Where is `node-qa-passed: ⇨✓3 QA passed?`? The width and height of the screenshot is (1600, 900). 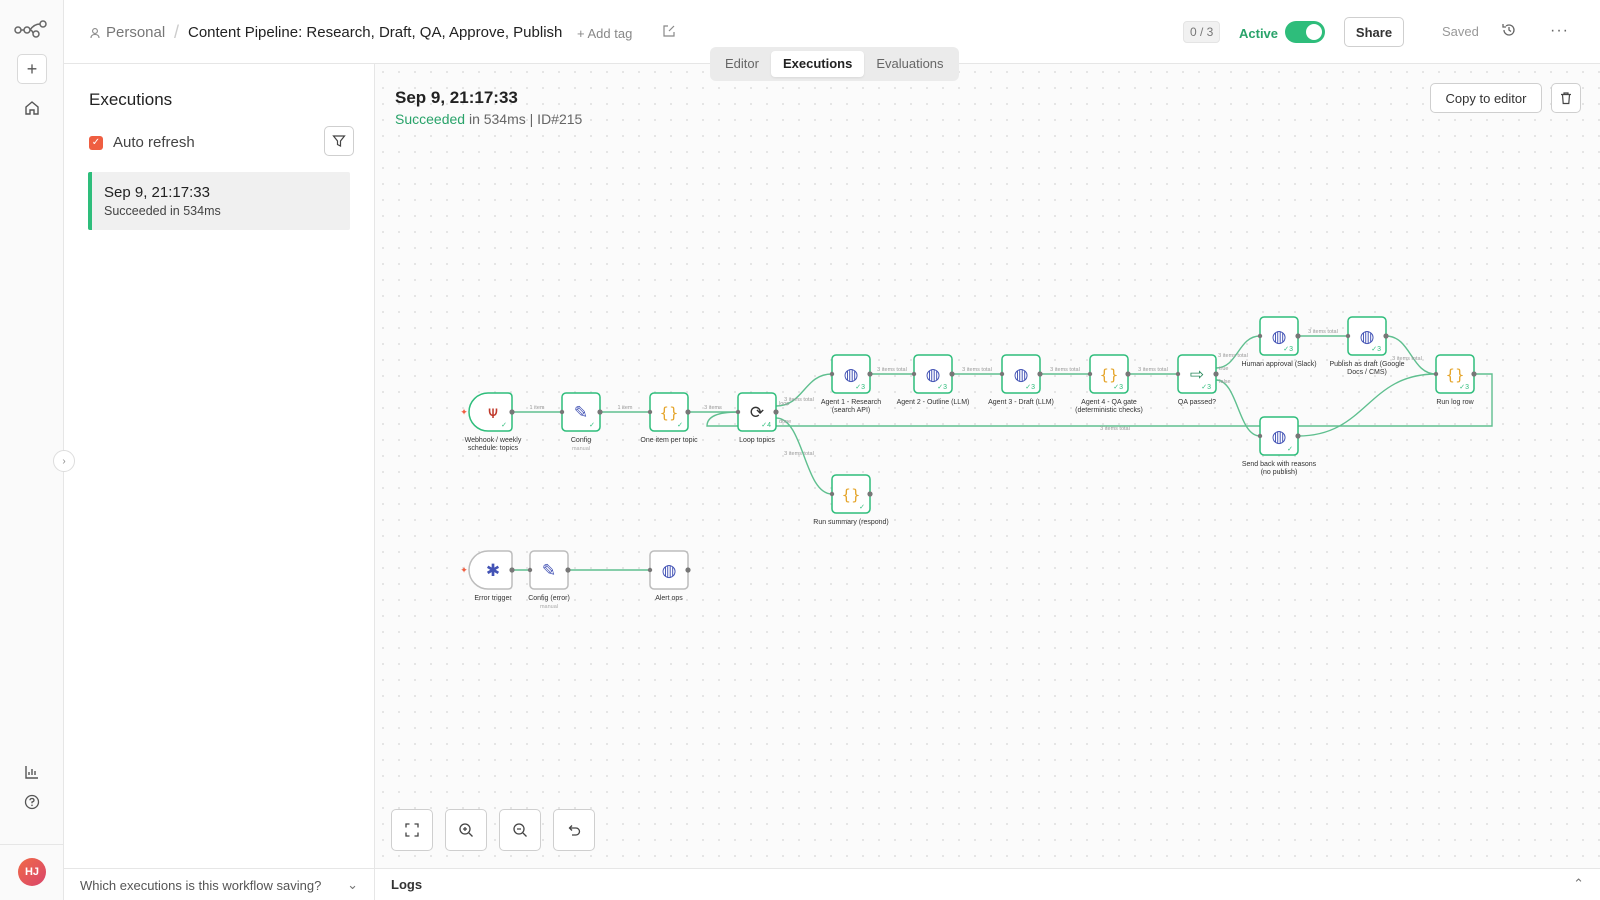 node-qa-passed: ⇨✓3 QA passed? is located at coordinates (1197, 380).